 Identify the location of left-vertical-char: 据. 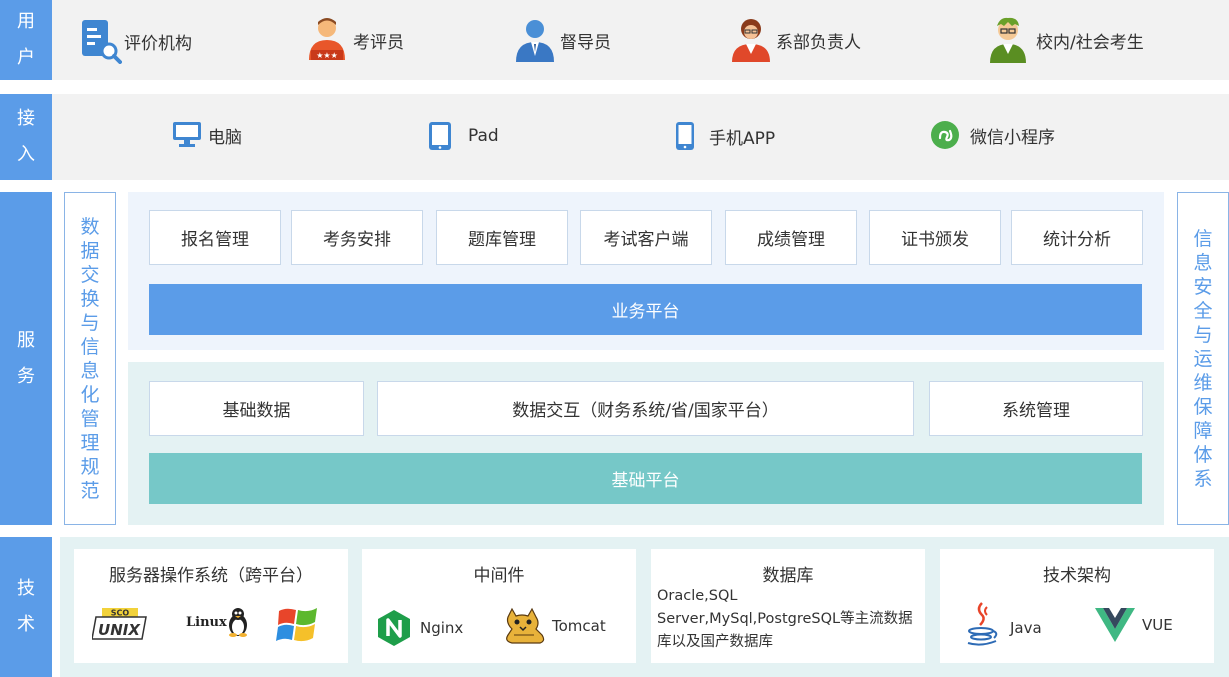
(90, 250).